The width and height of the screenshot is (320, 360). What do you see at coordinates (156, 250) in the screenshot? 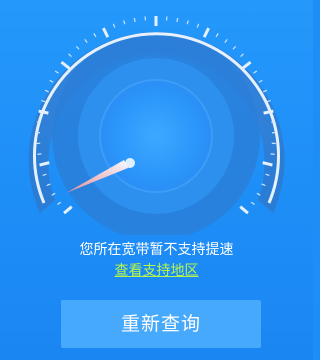
I see `unsupported-message: 您所在宽带暂不支持提速` at bounding box center [156, 250].